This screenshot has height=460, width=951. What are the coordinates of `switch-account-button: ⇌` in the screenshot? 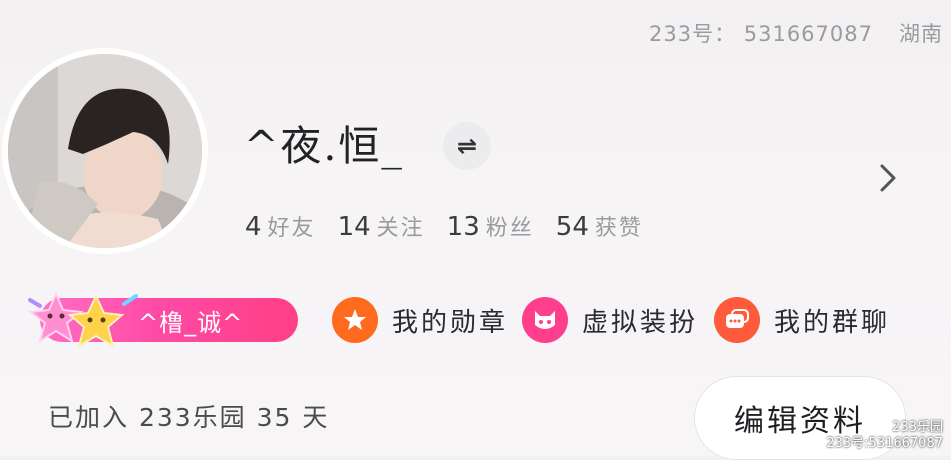 It's located at (467, 146).